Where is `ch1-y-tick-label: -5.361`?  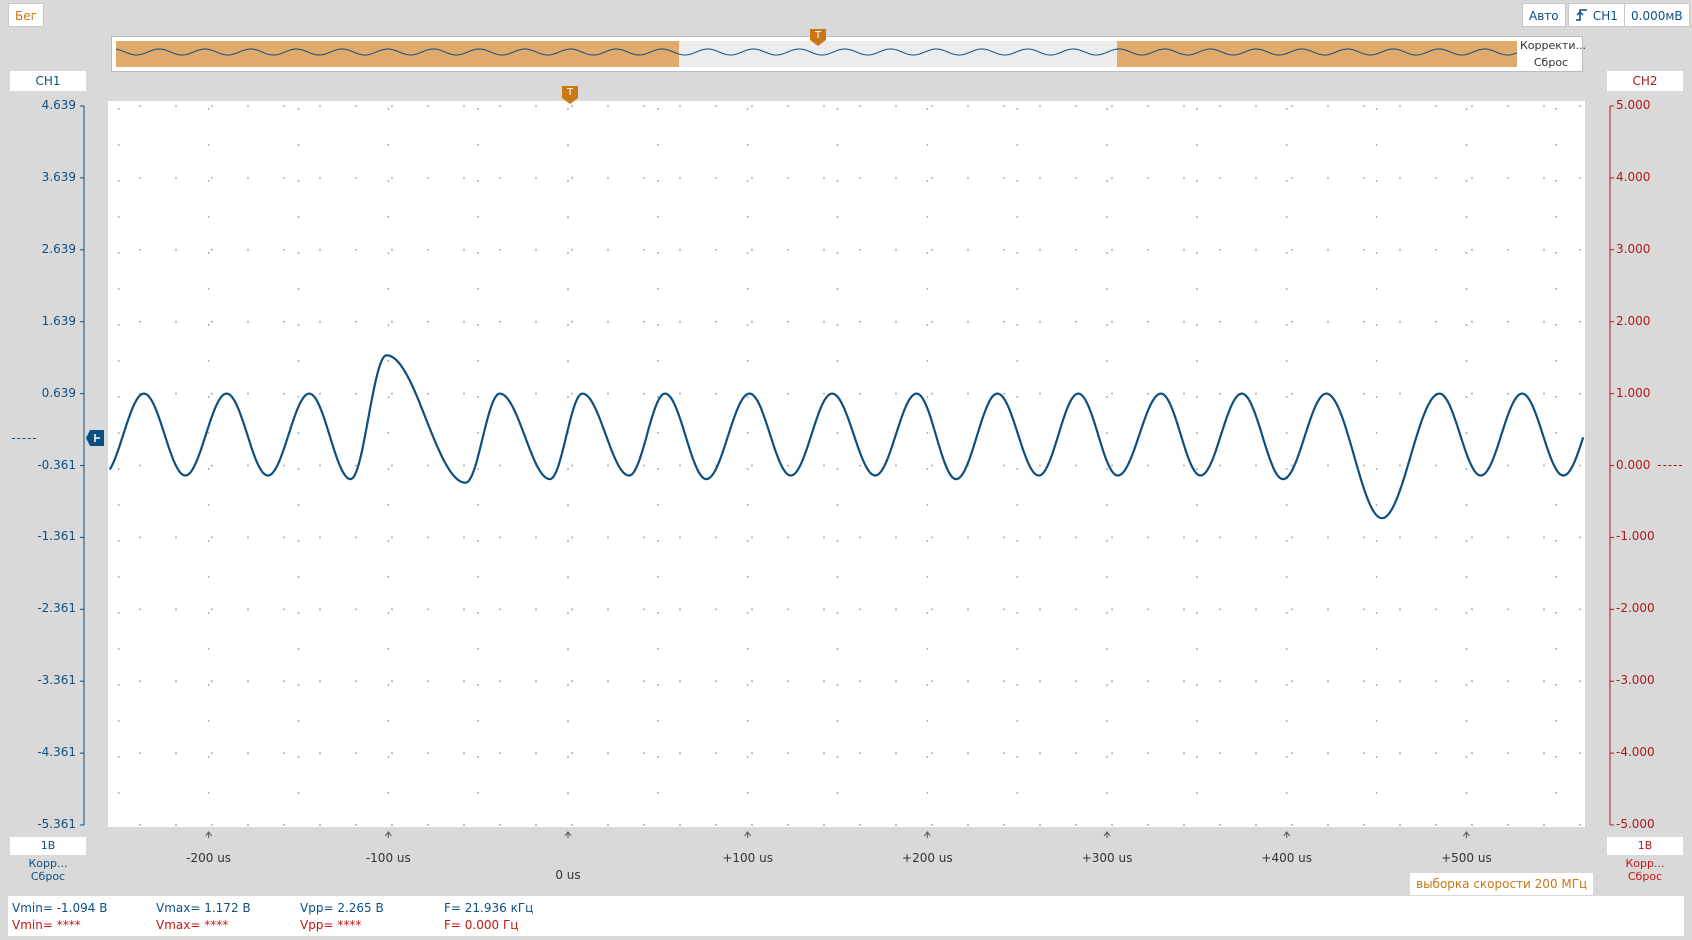
ch1-y-tick-label: -5.361 is located at coordinates (56, 824).